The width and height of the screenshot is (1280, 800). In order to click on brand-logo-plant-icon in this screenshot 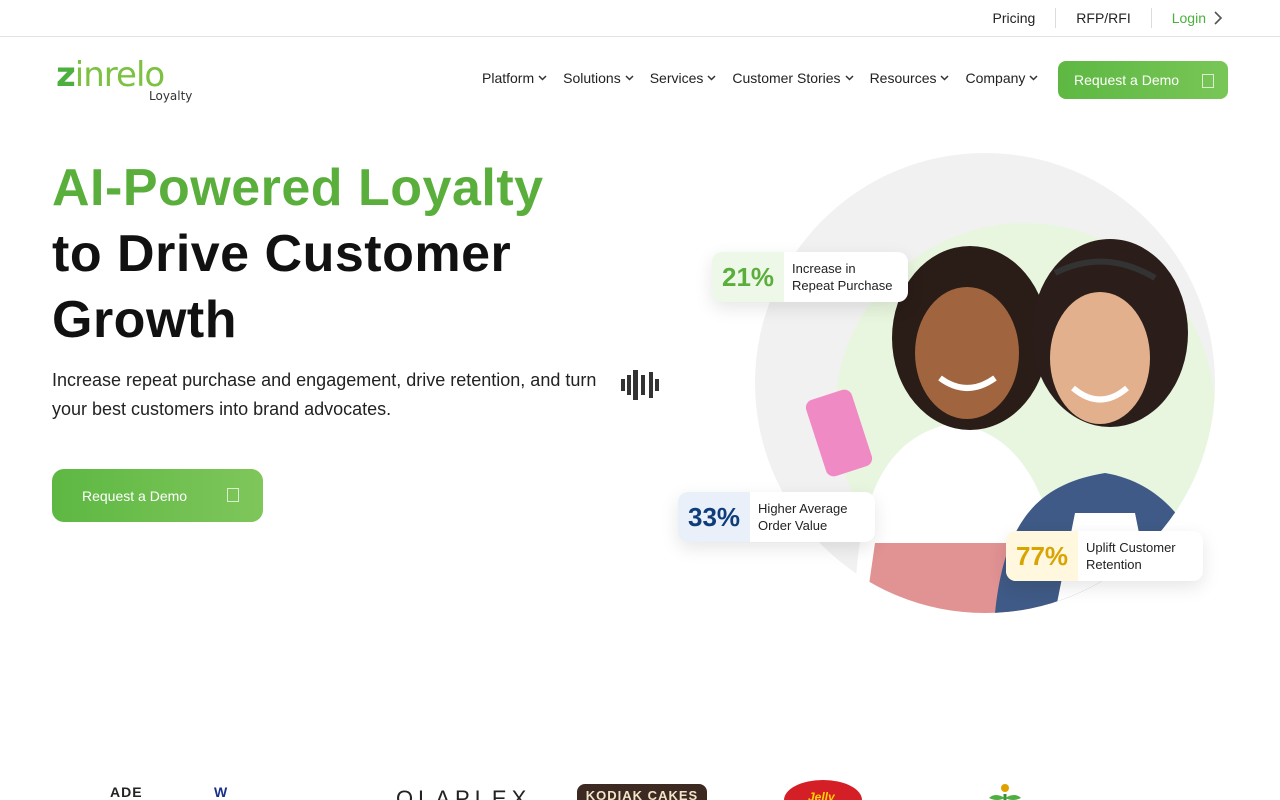, I will do `click(1005, 792)`.